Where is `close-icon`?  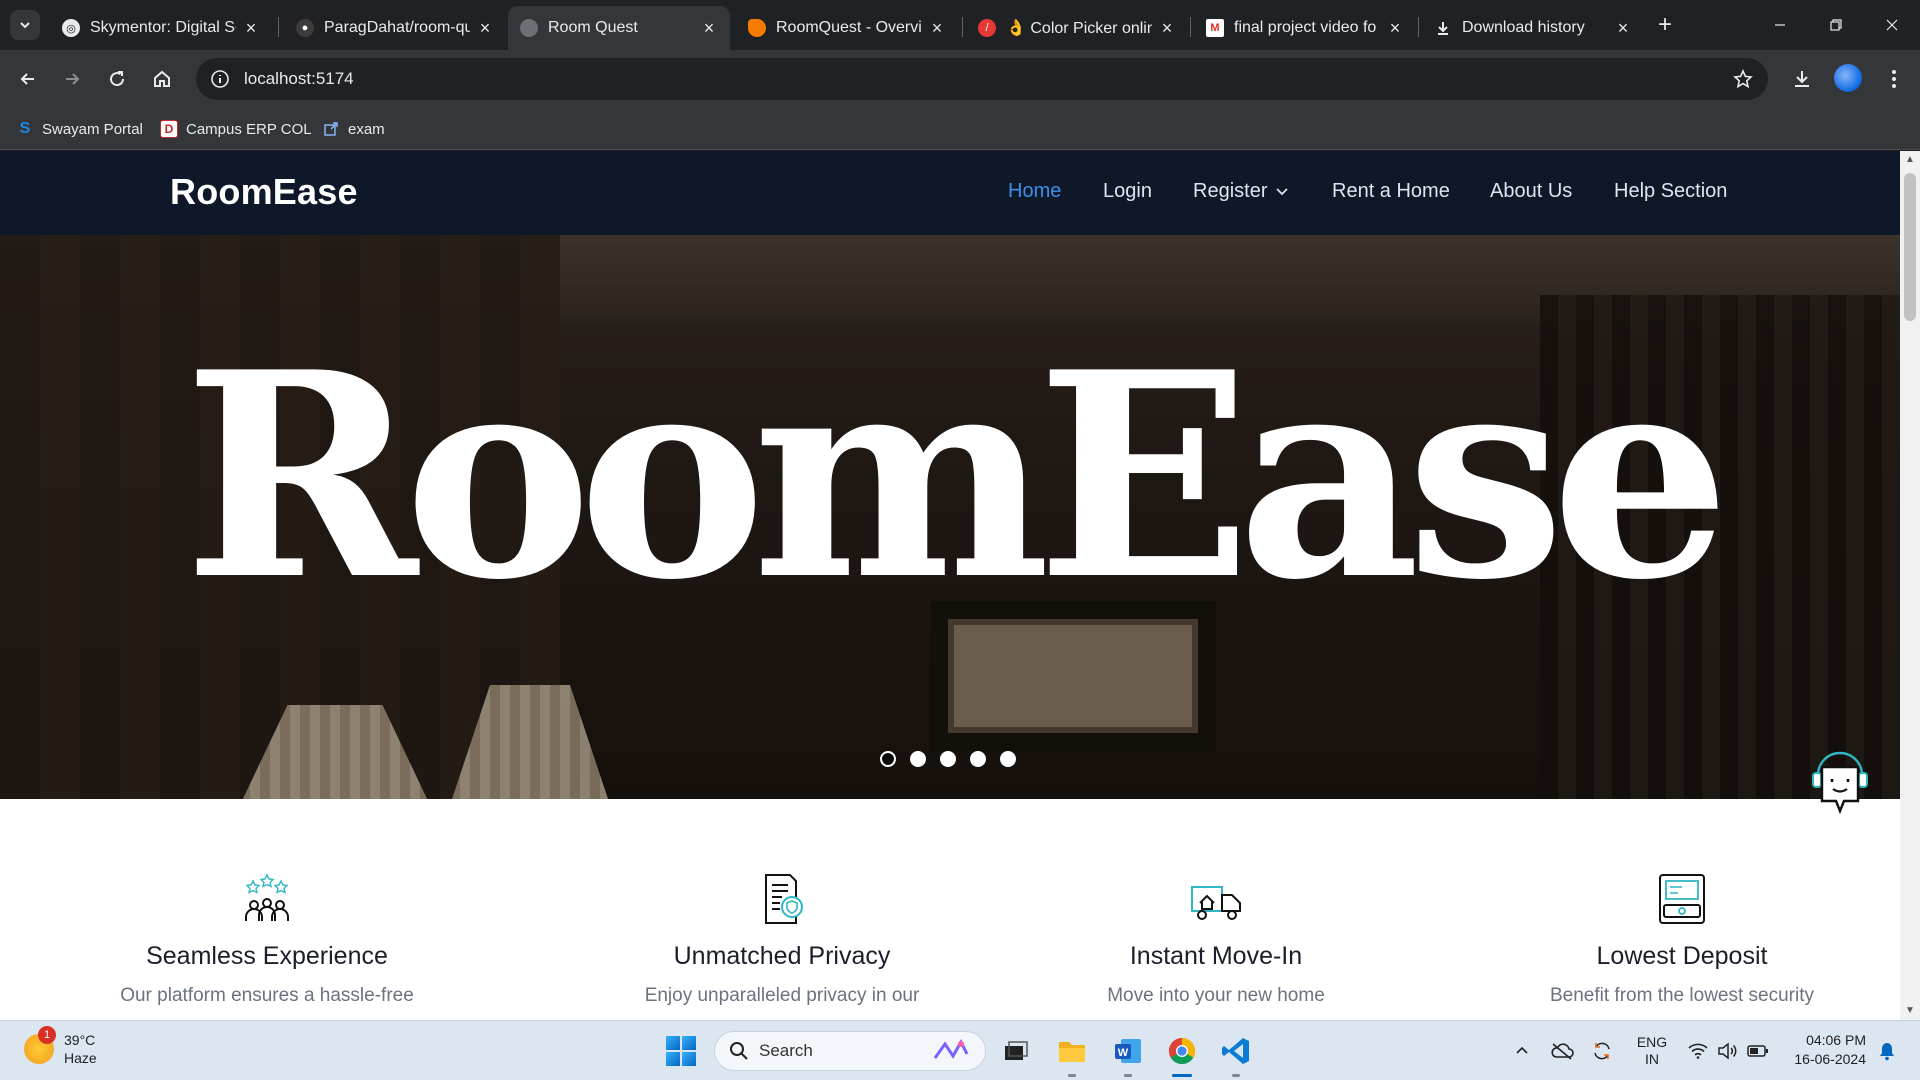
close-icon is located at coordinates (1892, 25).